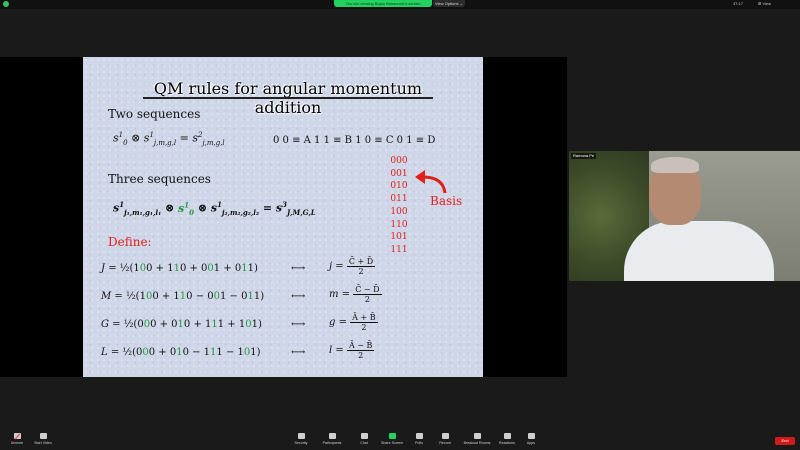 This screenshot has height=450, width=800. I want to click on breakout-rooms-button: Breakout Rooms, so click(477, 441).